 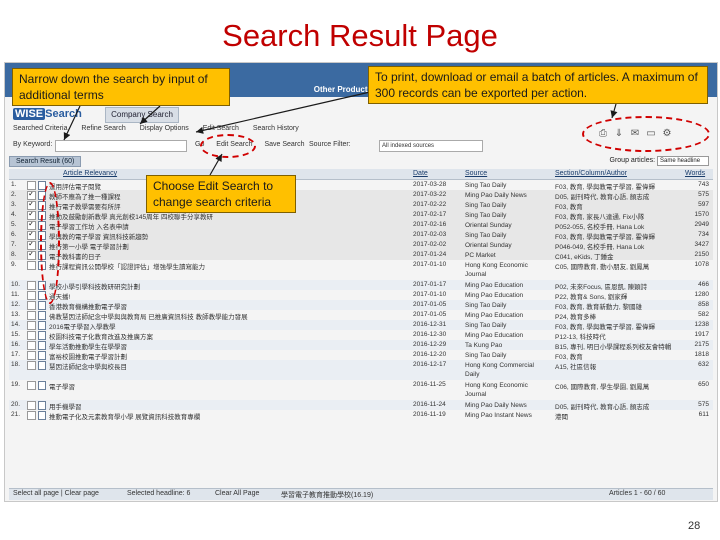 I want to click on page-number: 28, so click(x=694, y=526).